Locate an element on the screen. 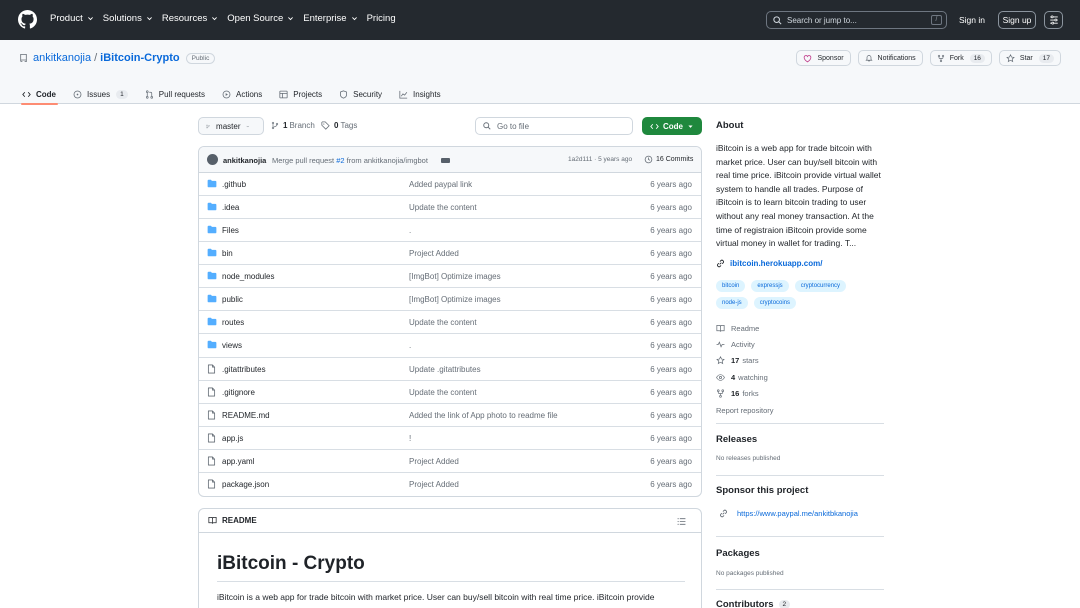 The height and width of the screenshot is (608, 1080). notifications-button: Notifications is located at coordinates (890, 58).